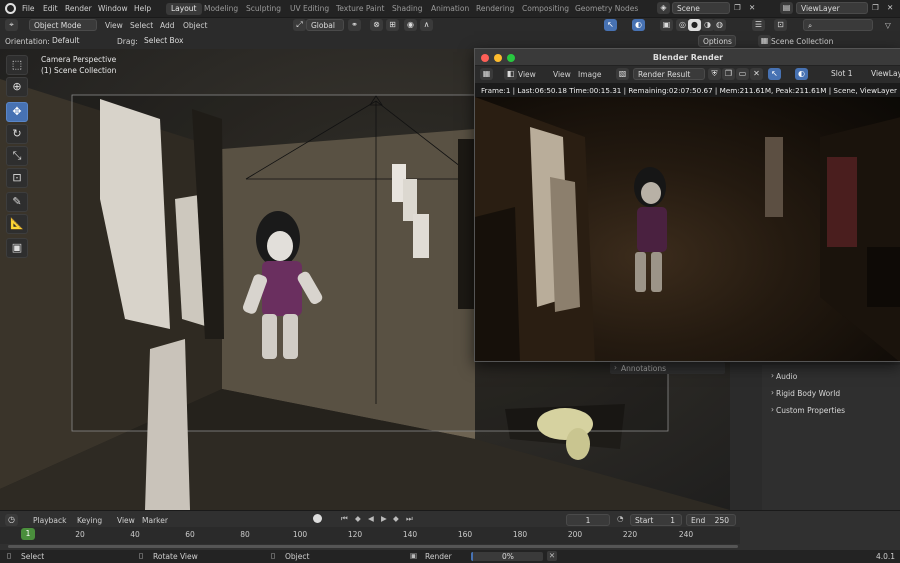 This screenshot has width=900, height=563. I want to click on tab-animation: Animation, so click(450, 9).